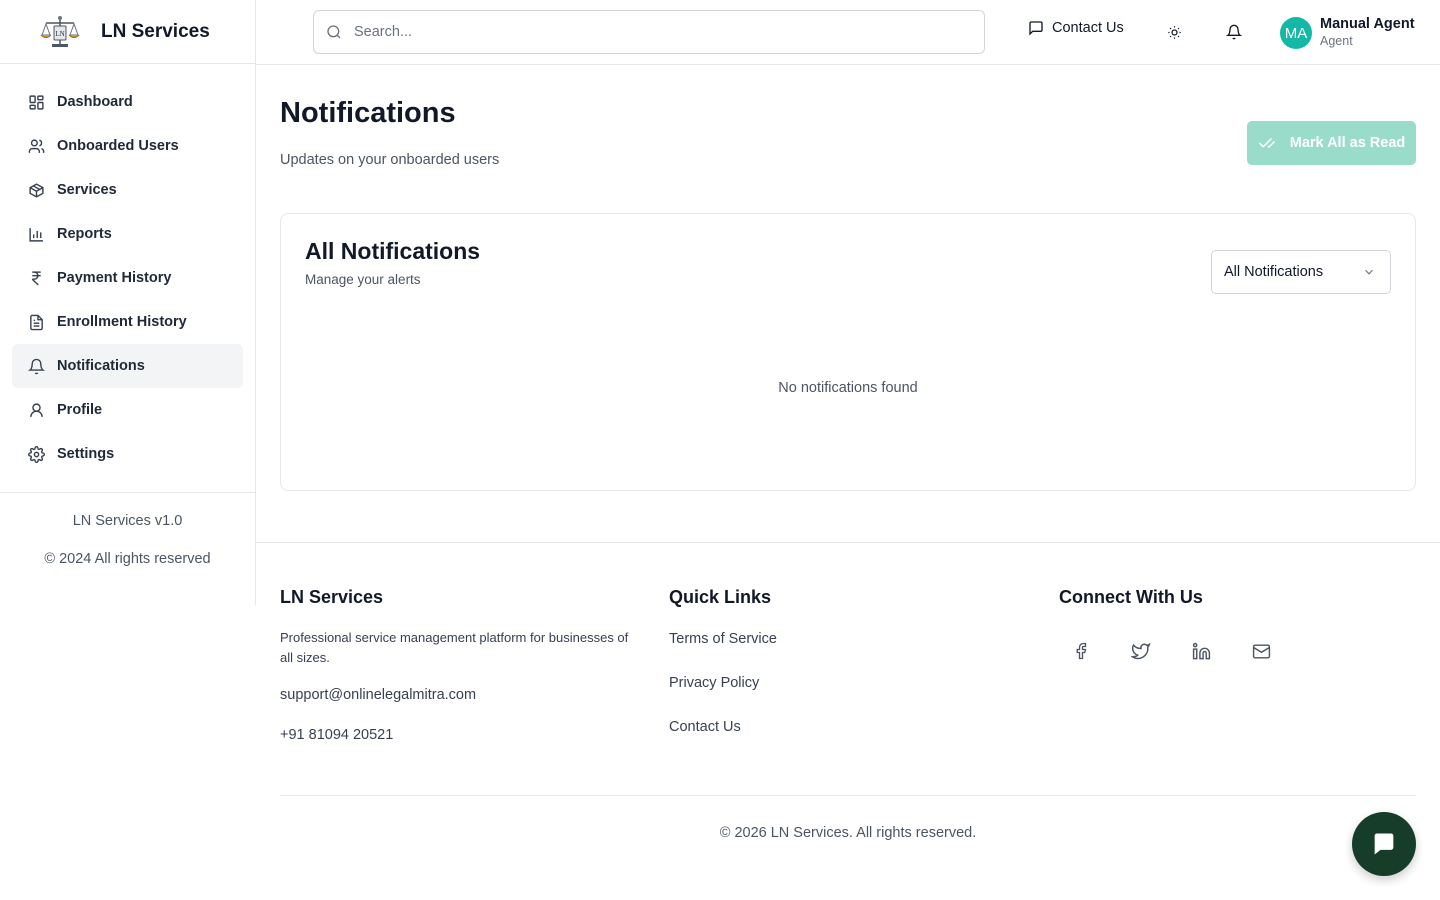 The image size is (1440, 900). What do you see at coordinates (848, 388) in the screenshot?
I see `empty-state-message: No notifications found` at bounding box center [848, 388].